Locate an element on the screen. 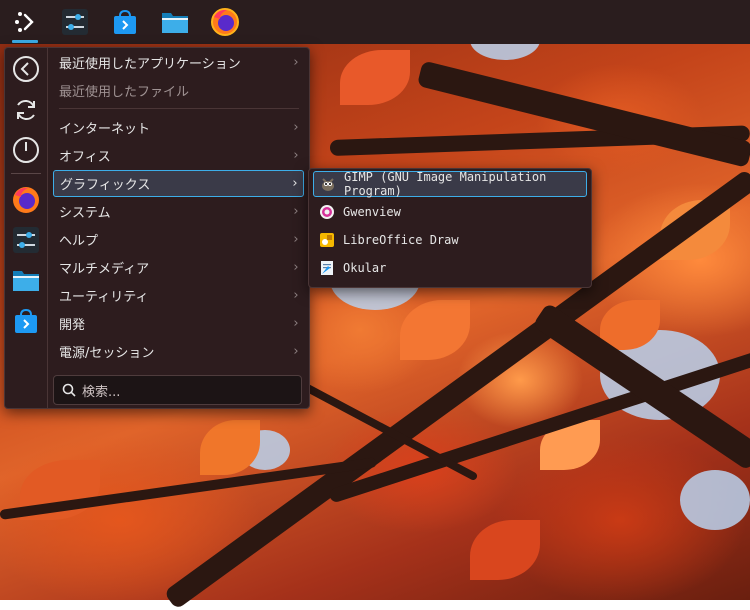 The height and width of the screenshot is (610, 750). entry-label: 開発 is located at coordinates (72, 325).